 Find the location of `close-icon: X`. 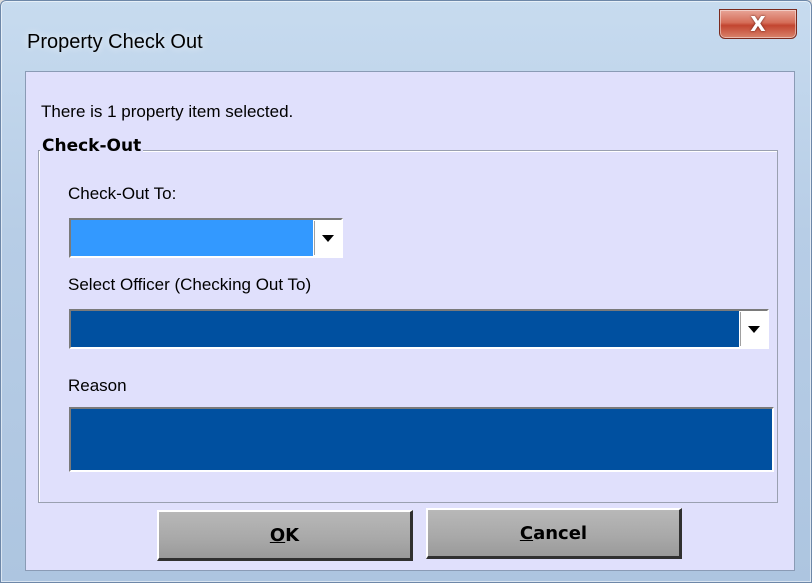

close-icon: X is located at coordinates (758, 24).